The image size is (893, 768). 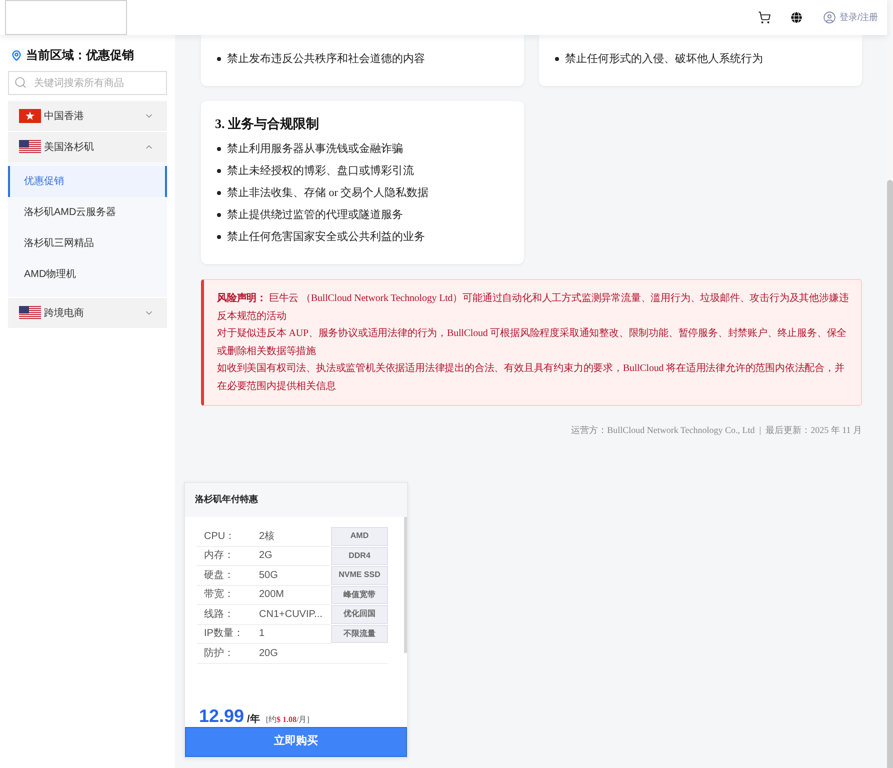 I want to click on scrollbar-thumb, so click(x=890, y=474).